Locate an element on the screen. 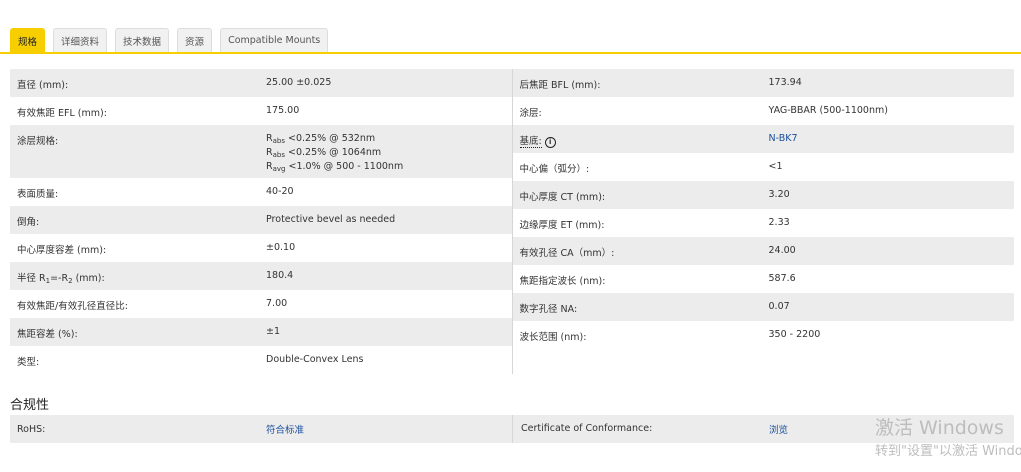 Image resolution: width=1021 pixels, height=472 pixels. tab-underline is located at coordinates (510, 53).